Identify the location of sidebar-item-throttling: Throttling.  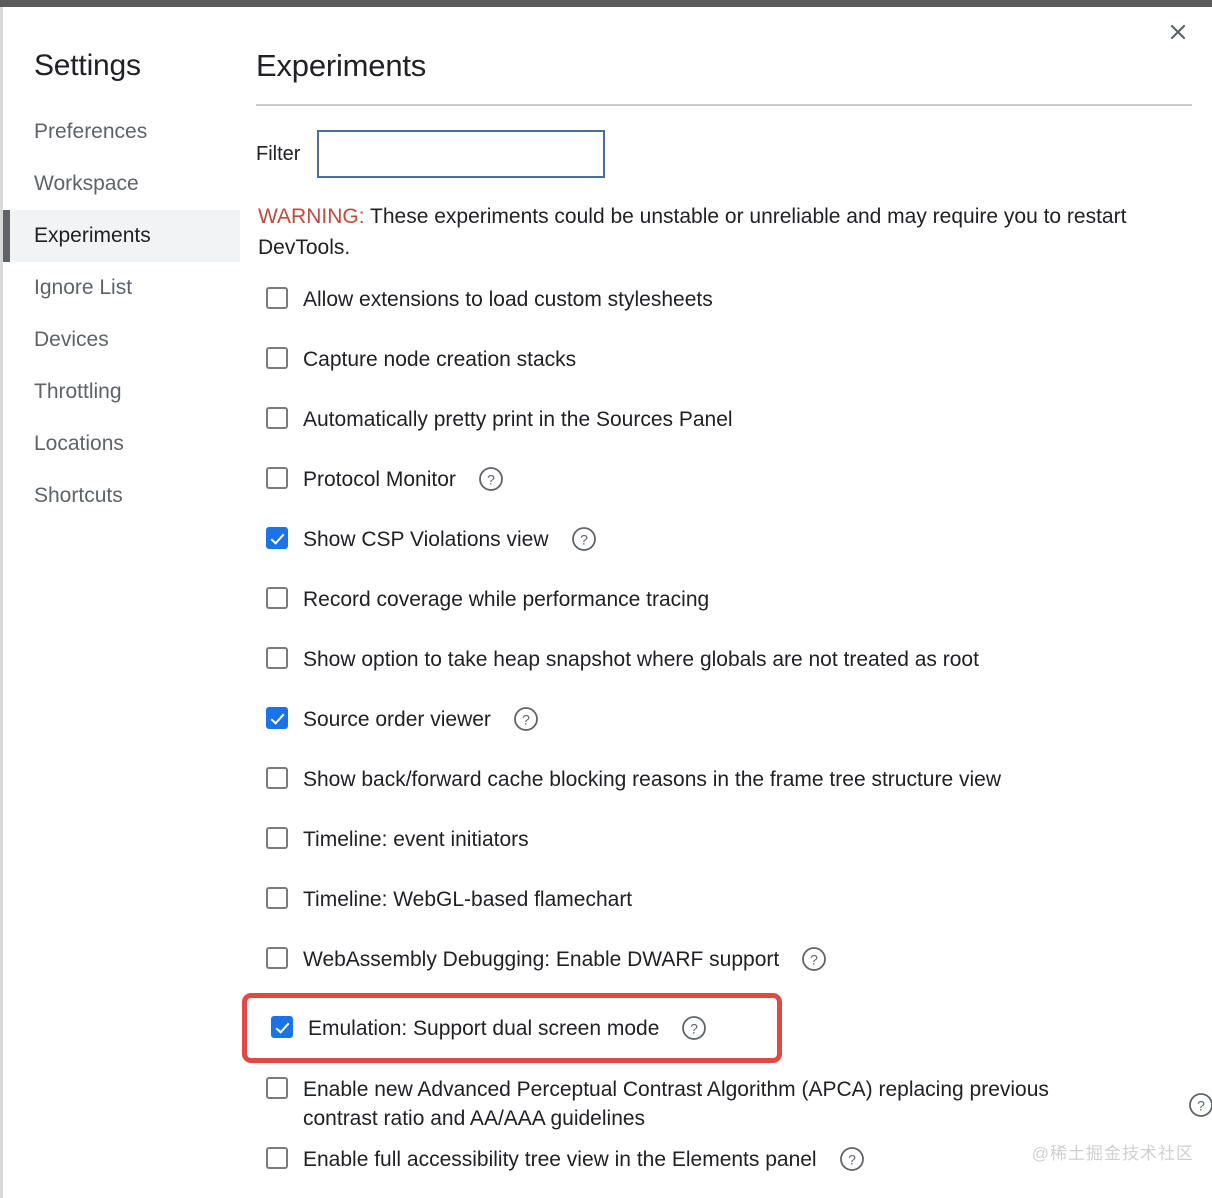
(121, 392).